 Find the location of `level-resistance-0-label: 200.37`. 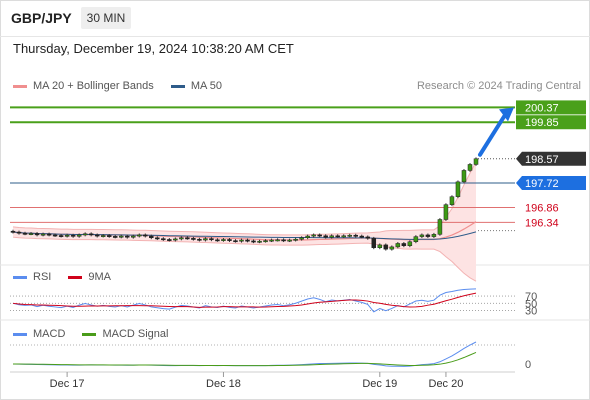

level-resistance-0-label: 200.37 is located at coordinates (542, 108).